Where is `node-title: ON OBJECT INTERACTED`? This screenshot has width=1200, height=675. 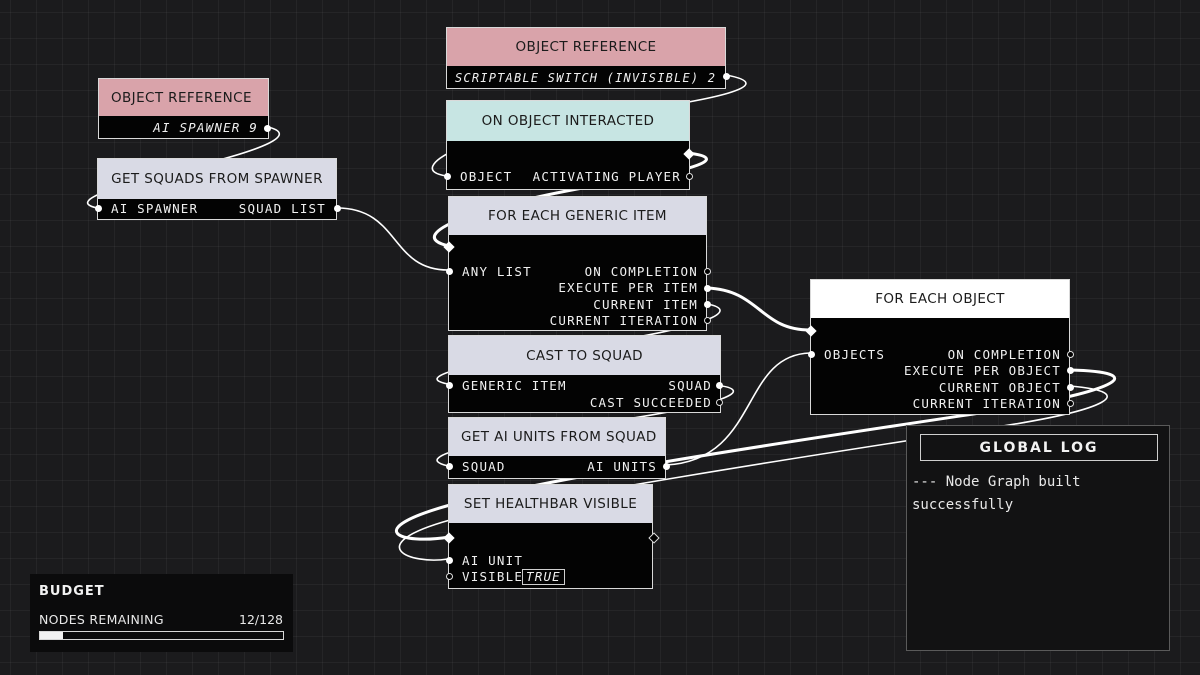 node-title: ON OBJECT INTERACTED is located at coordinates (568, 121).